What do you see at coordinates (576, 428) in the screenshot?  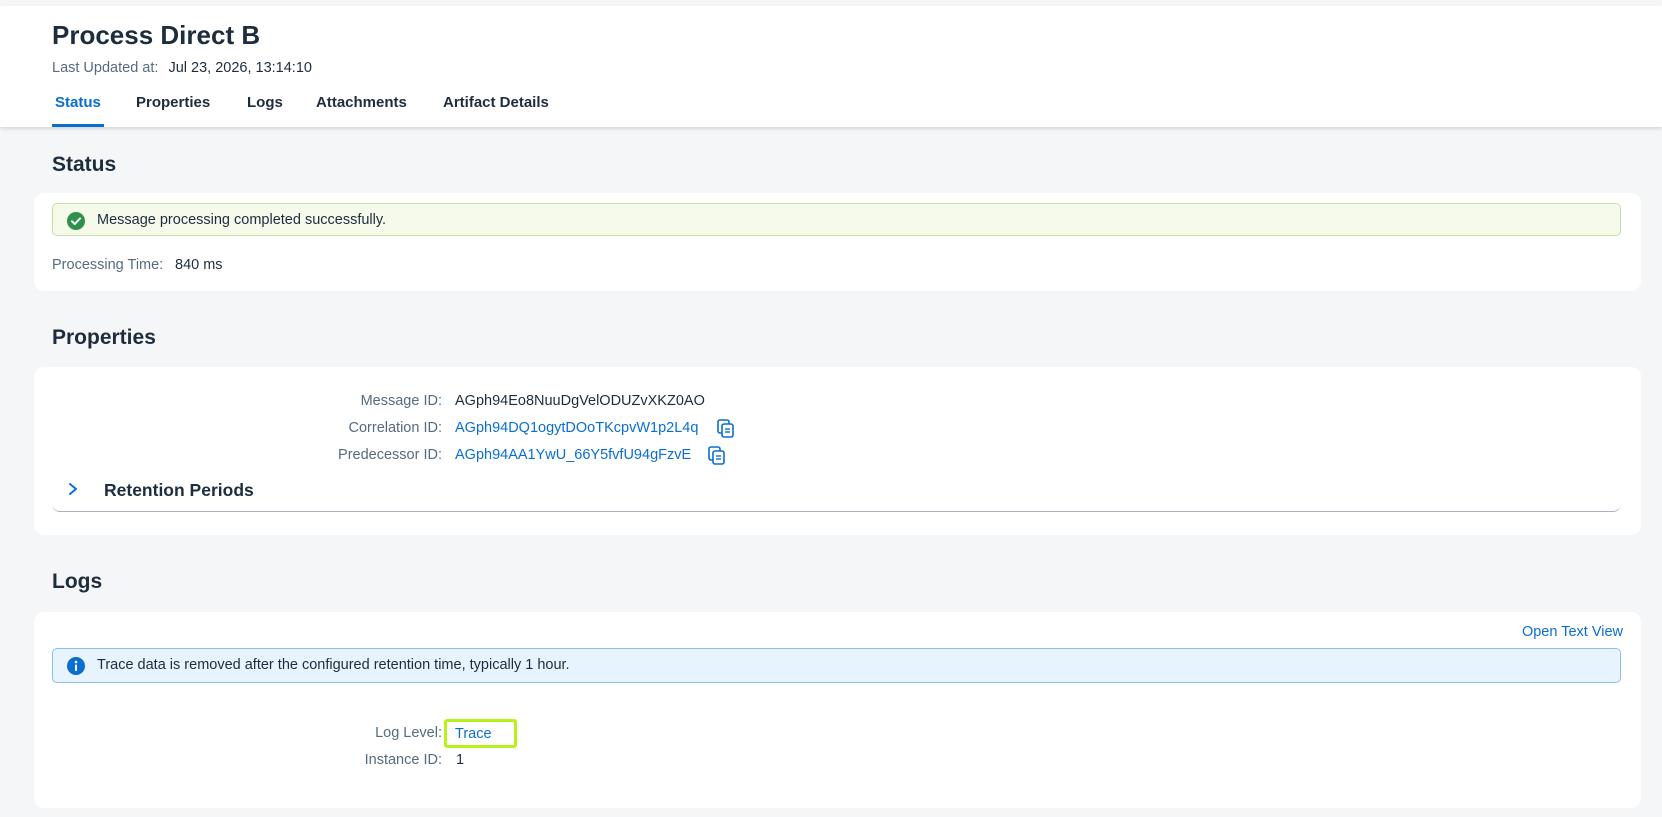 I see `correlation-id-link: AGph94DQ1ogytDOoTKcpvW1p2L4q` at bounding box center [576, 428].